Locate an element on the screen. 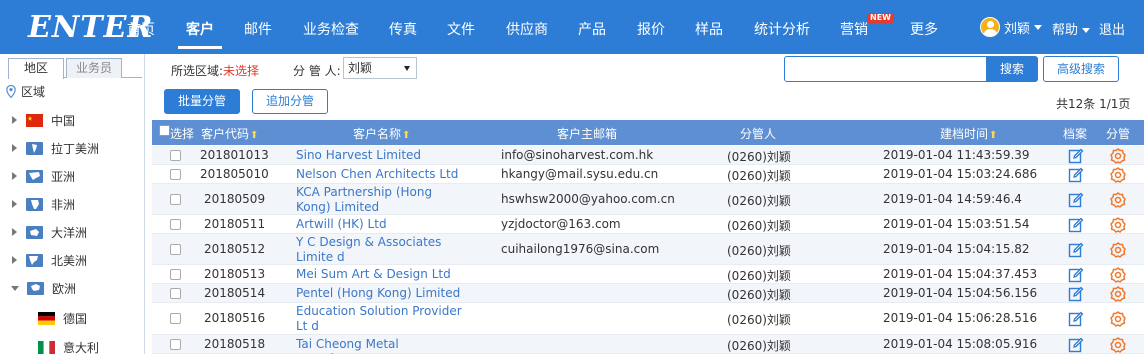 The width and height of the screenshot is (1144, 354). created-time: 2019-01-04 11:43:59.39 is located at coordinates (956, 155).